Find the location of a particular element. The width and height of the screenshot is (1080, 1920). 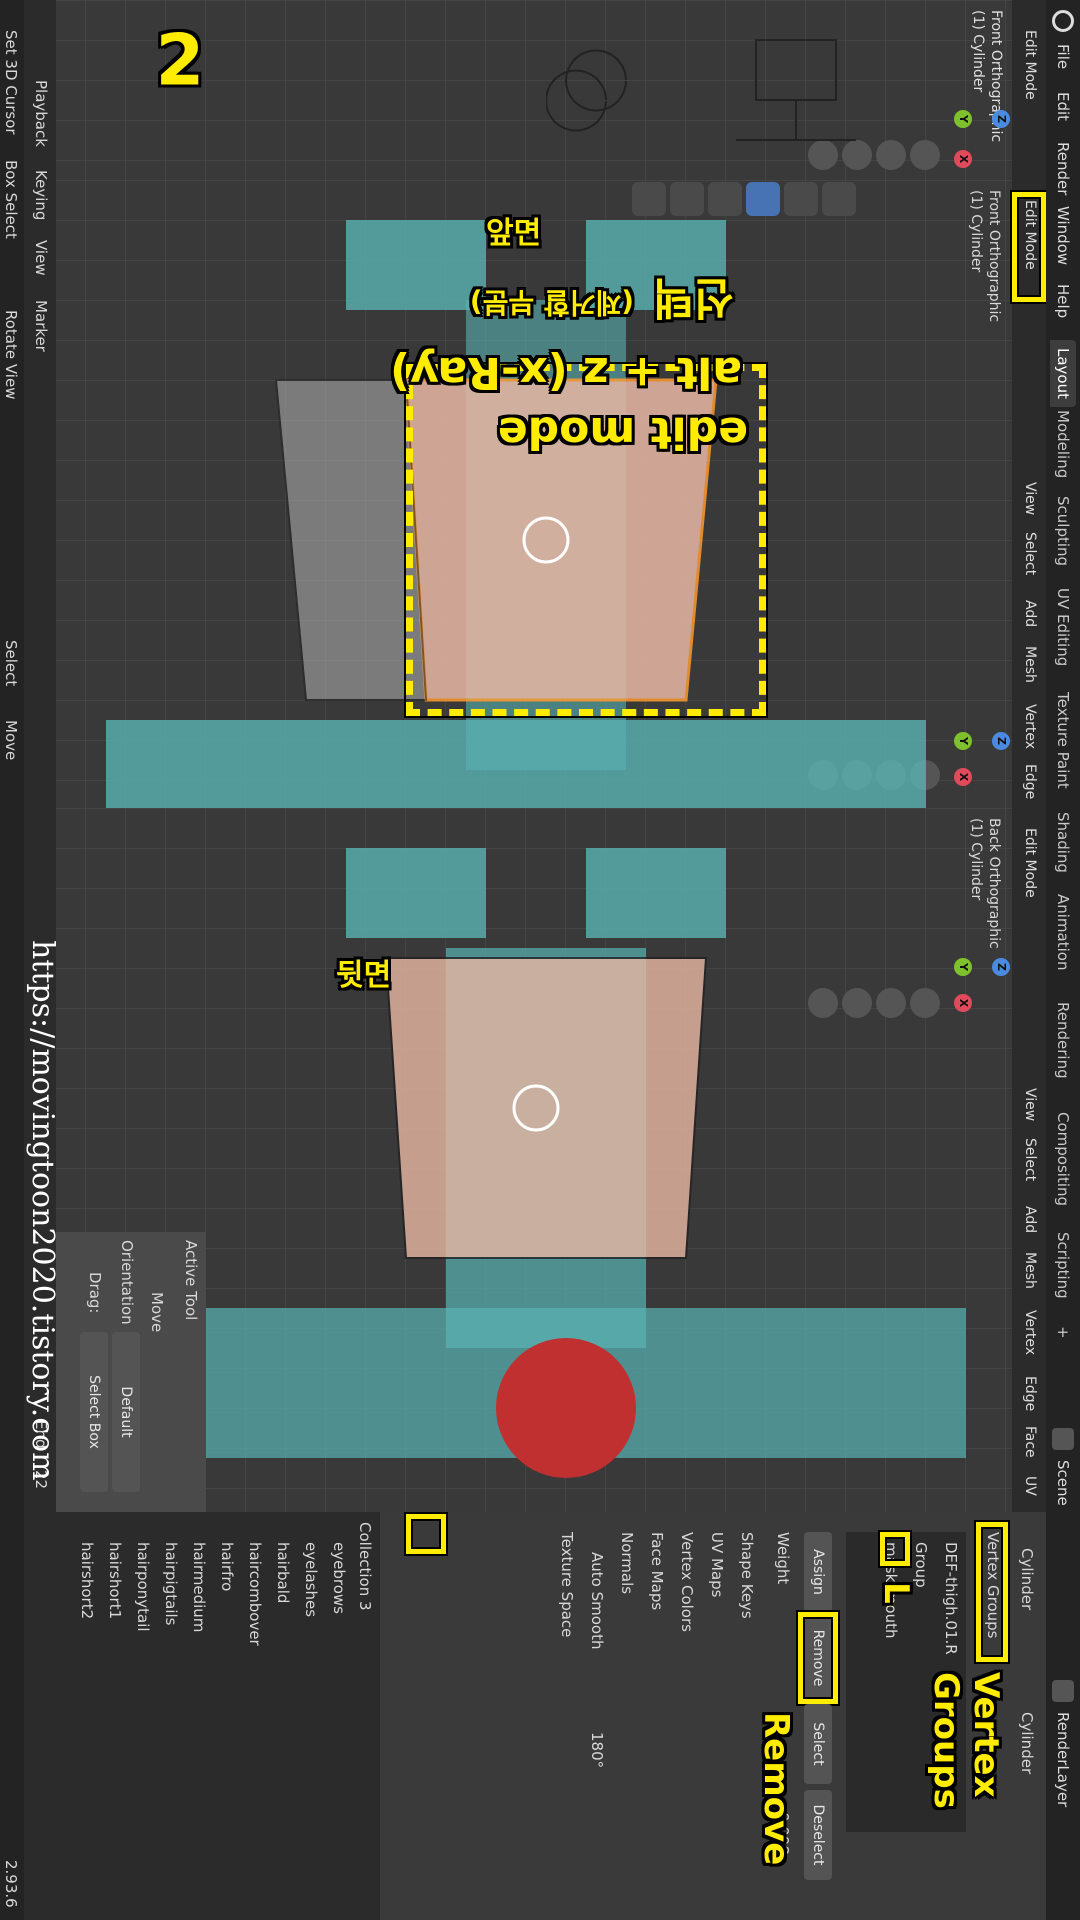

menu-window: Window is located at coordinates (1063, 235).